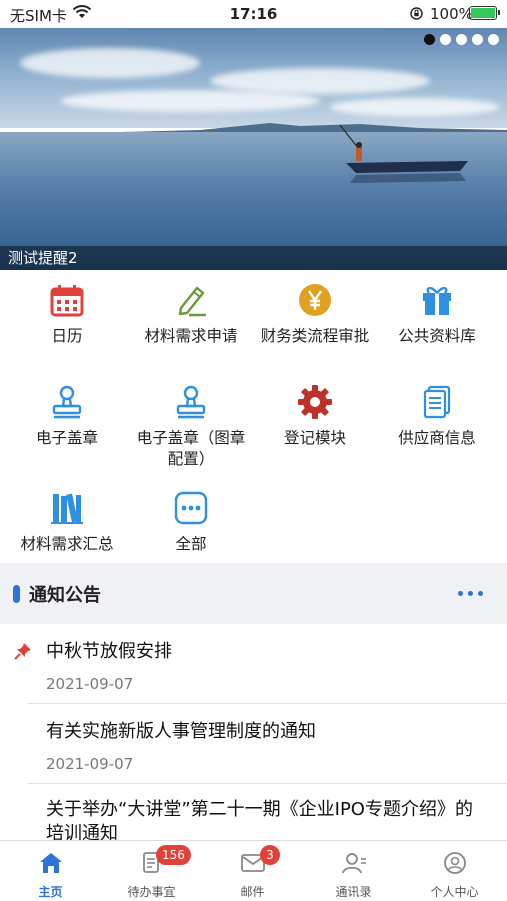  Describe the element at coordinates (191, 426) in the screenshot. I see `app-e-seal-config: 电子盖章（图章配置）` at that location.